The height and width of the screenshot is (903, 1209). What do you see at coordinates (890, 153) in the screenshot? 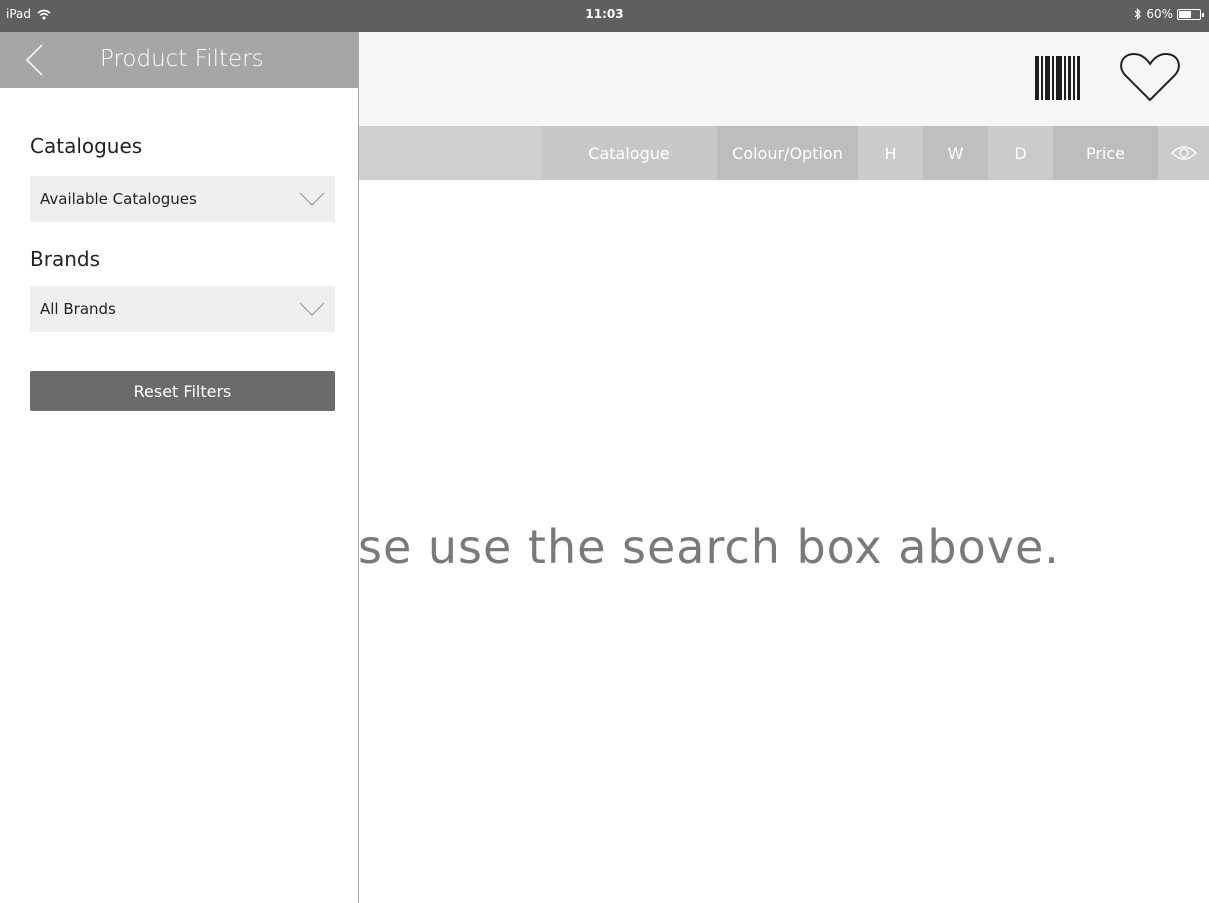
I see `column-height: H` at bounding box center [890, 153].